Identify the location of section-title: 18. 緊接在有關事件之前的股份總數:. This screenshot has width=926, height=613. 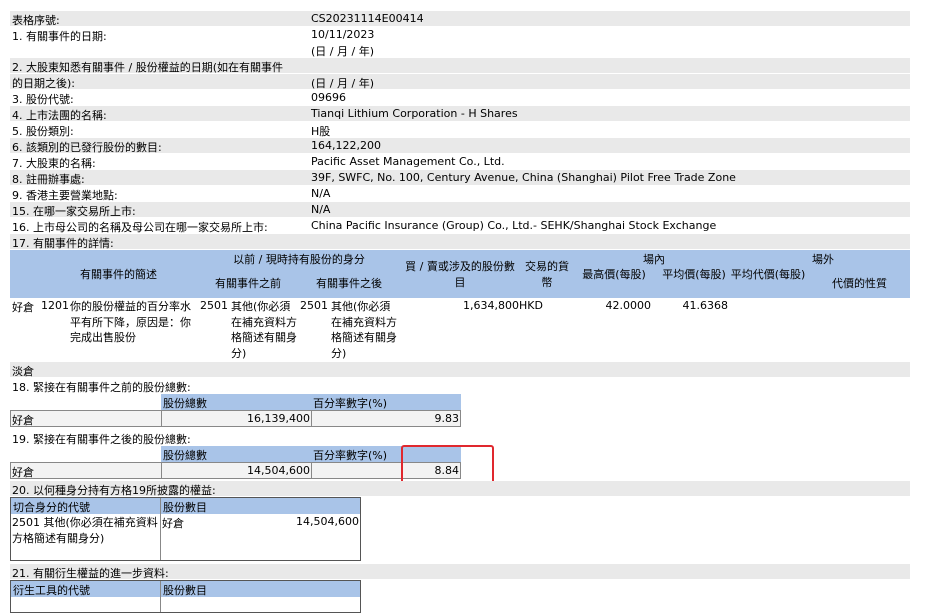
(101, 387).